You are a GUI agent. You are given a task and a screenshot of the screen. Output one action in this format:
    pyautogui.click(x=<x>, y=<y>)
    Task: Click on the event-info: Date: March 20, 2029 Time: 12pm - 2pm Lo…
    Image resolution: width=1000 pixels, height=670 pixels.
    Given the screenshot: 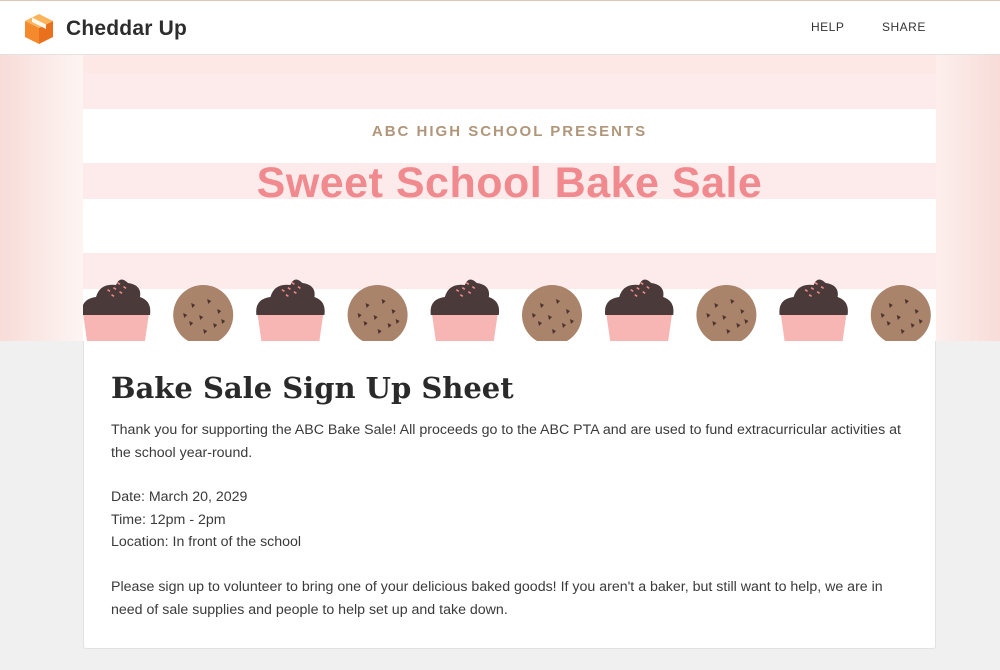 What is the action you would take?
    pyautogui.click(x=511, y=520)
    